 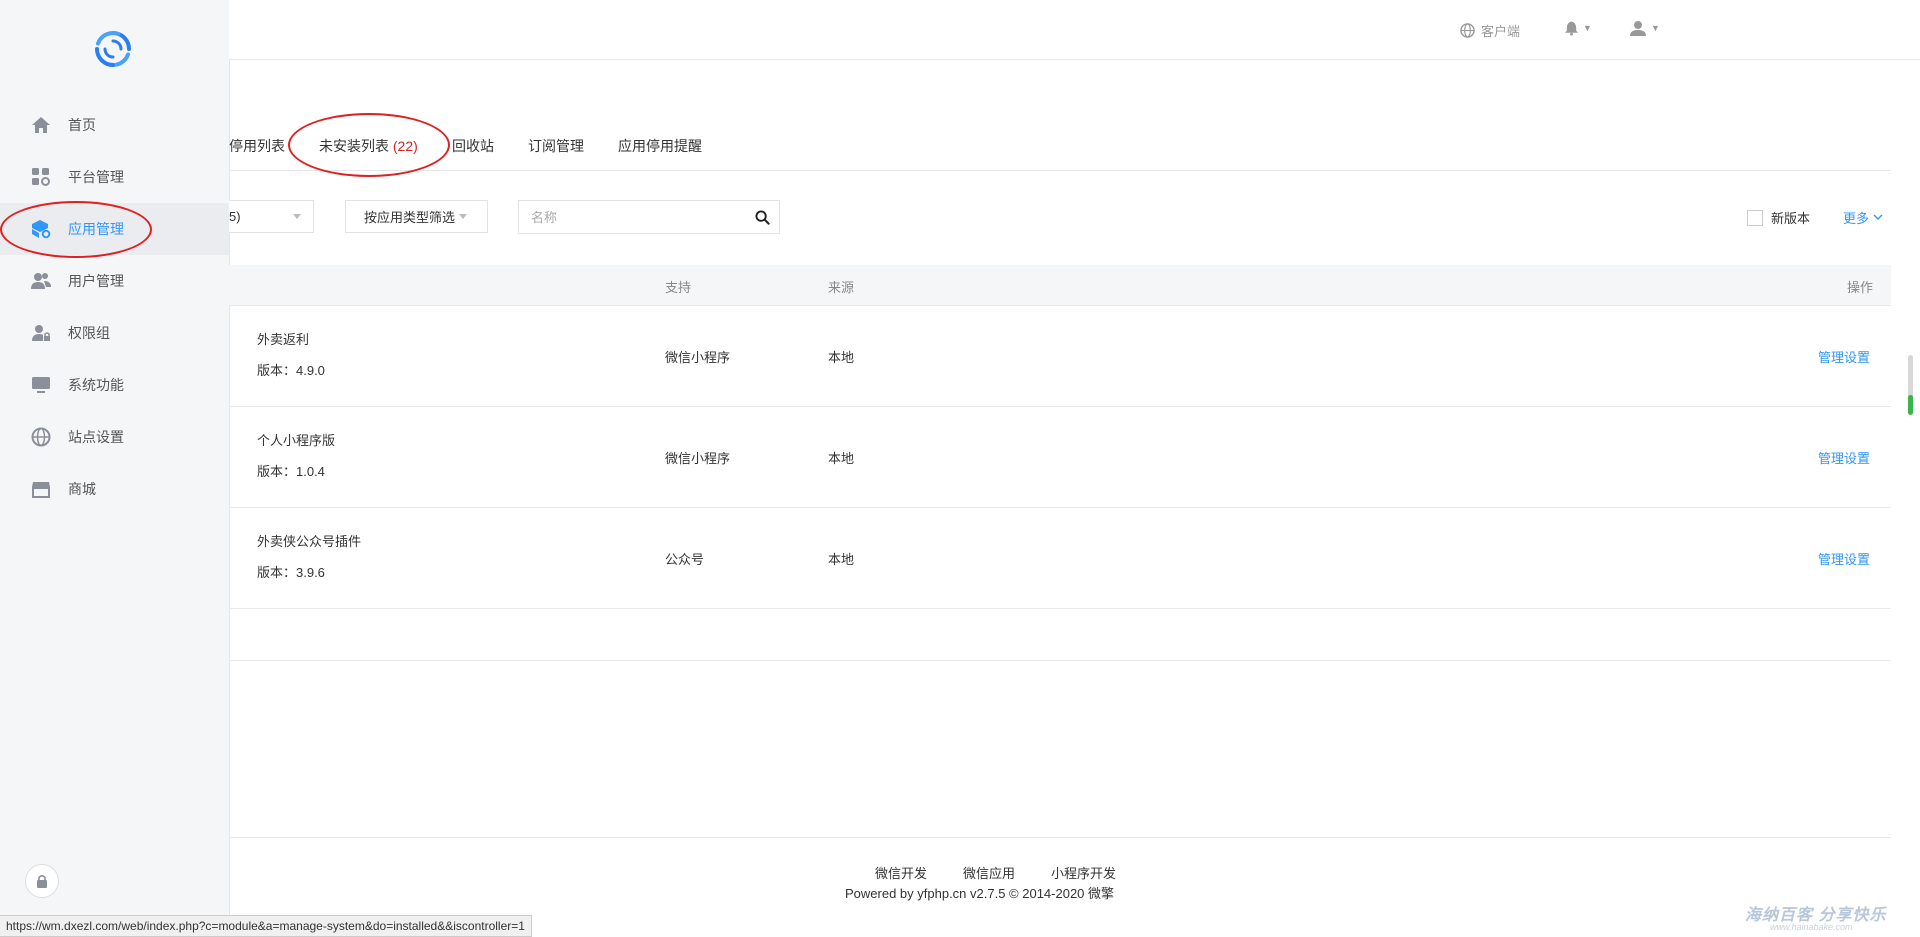 I want to click on footer-link-miniprogram-dev: 小程序开发, so click(x=1083, y=872).